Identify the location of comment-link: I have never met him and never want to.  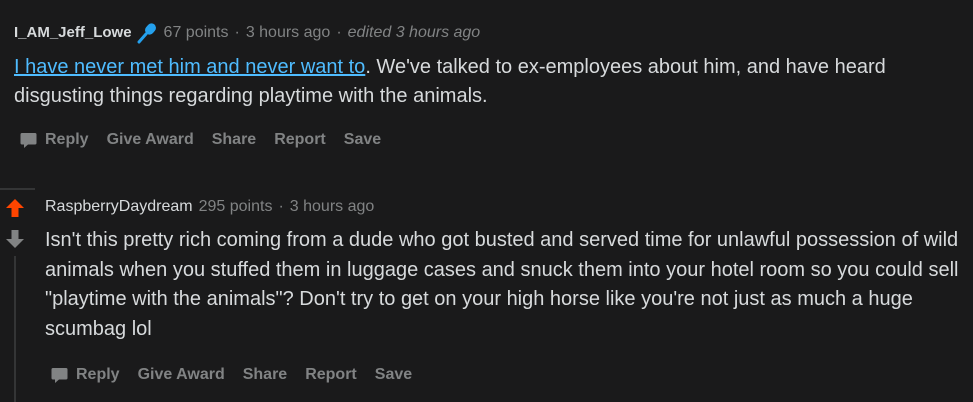
(189, 67).